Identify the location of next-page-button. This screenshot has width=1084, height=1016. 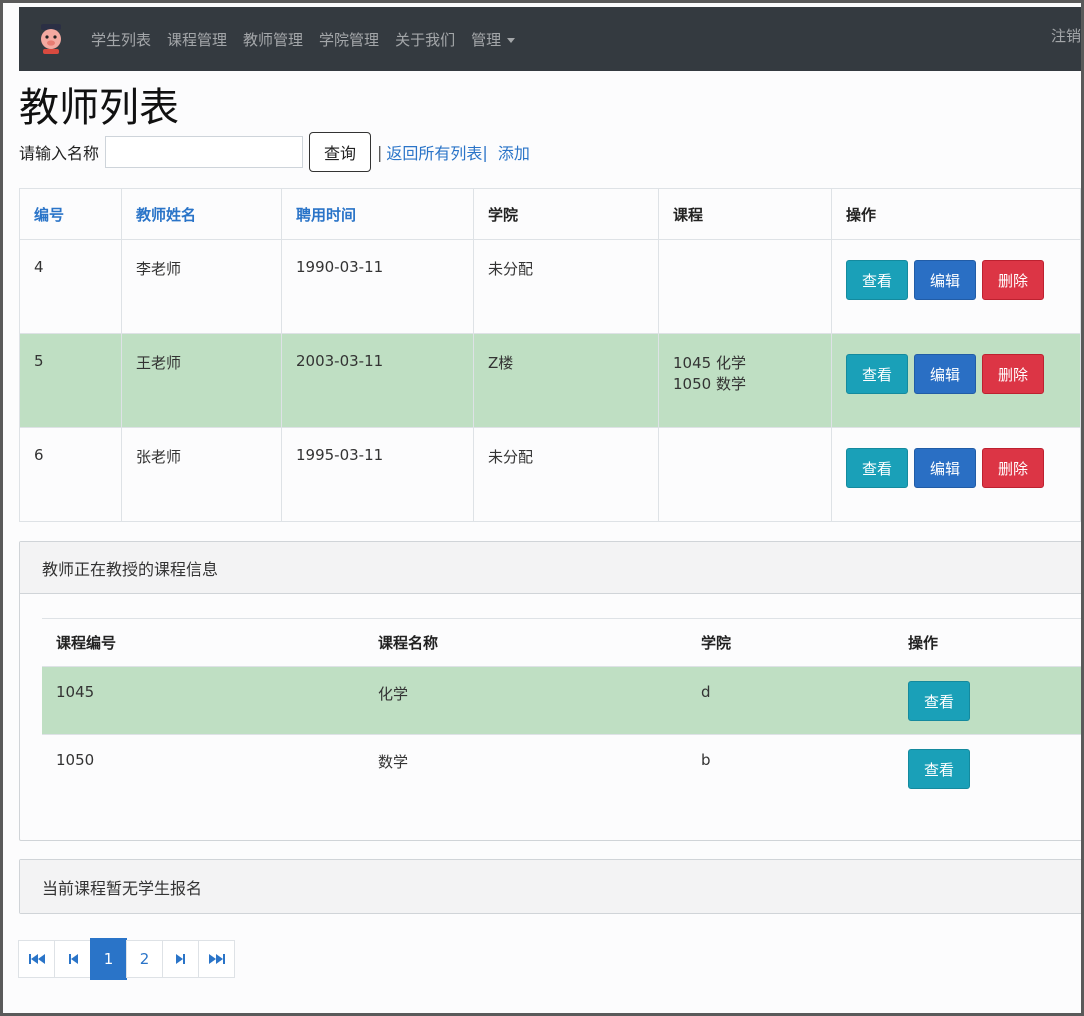
(180, 959).